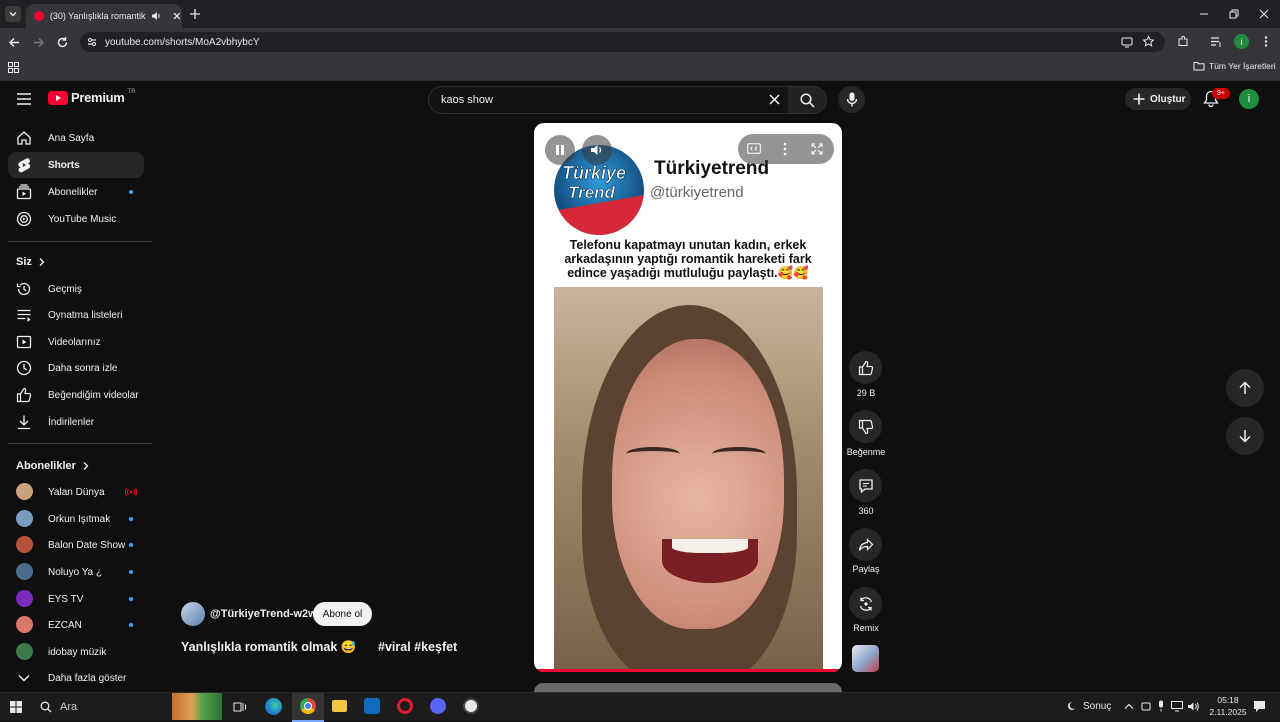 The width and height of the screenshot is (1280, 722). What do you see at coordinates (817, 149) in the screenshot?
I see `fullscreen-icon` at bounding box center [817, 149].